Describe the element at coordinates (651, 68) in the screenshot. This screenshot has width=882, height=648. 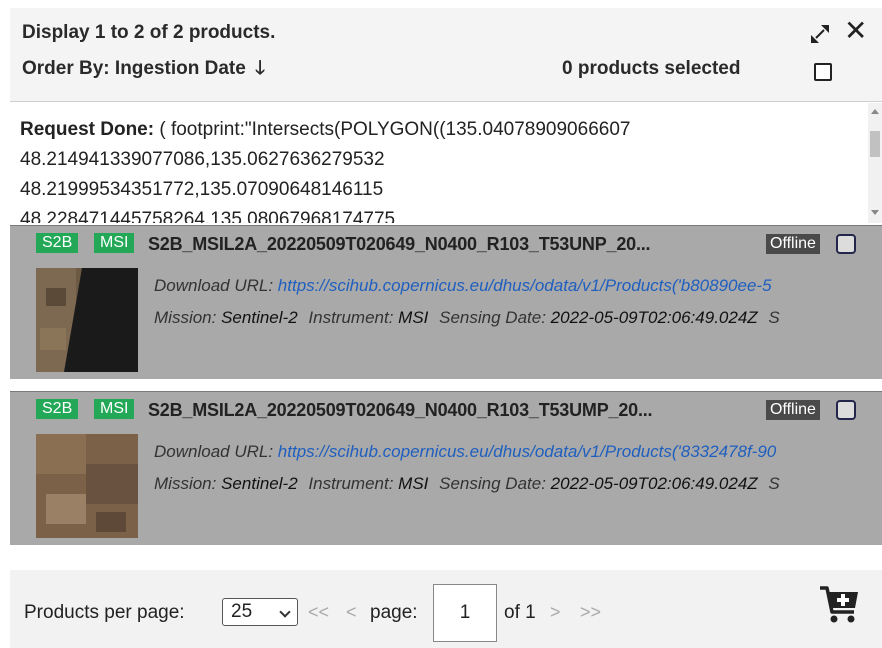
I see `selected-count-text: 0 products selected` at that location.